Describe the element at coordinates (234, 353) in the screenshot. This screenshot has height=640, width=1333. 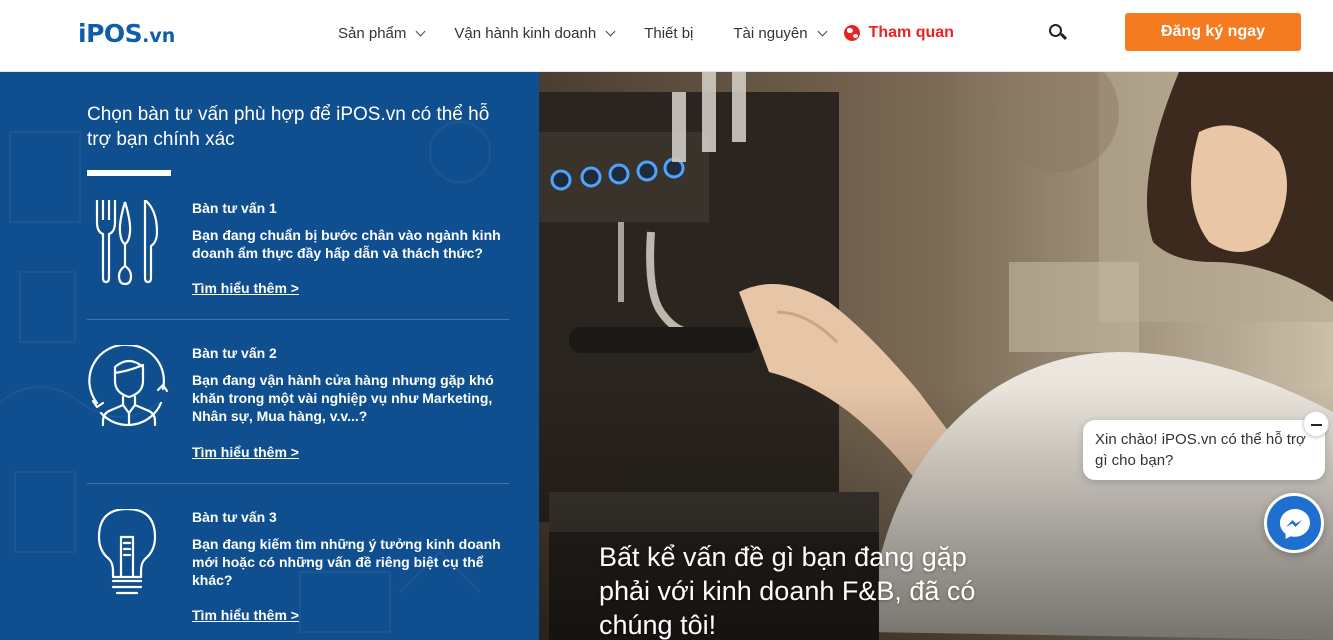
I see `advisor-label: Bàn tư vấn 2` at that location.